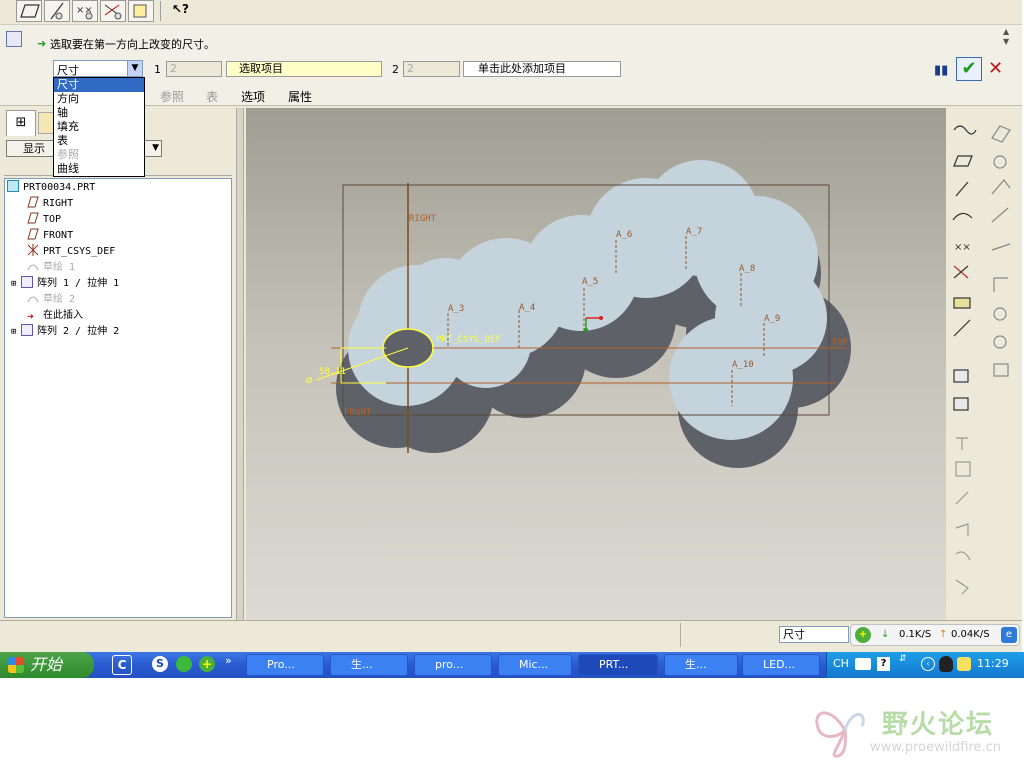  Describe the element at coordinates (253, 96) in the screenshot. I see `tab-options: 选项` at that location.